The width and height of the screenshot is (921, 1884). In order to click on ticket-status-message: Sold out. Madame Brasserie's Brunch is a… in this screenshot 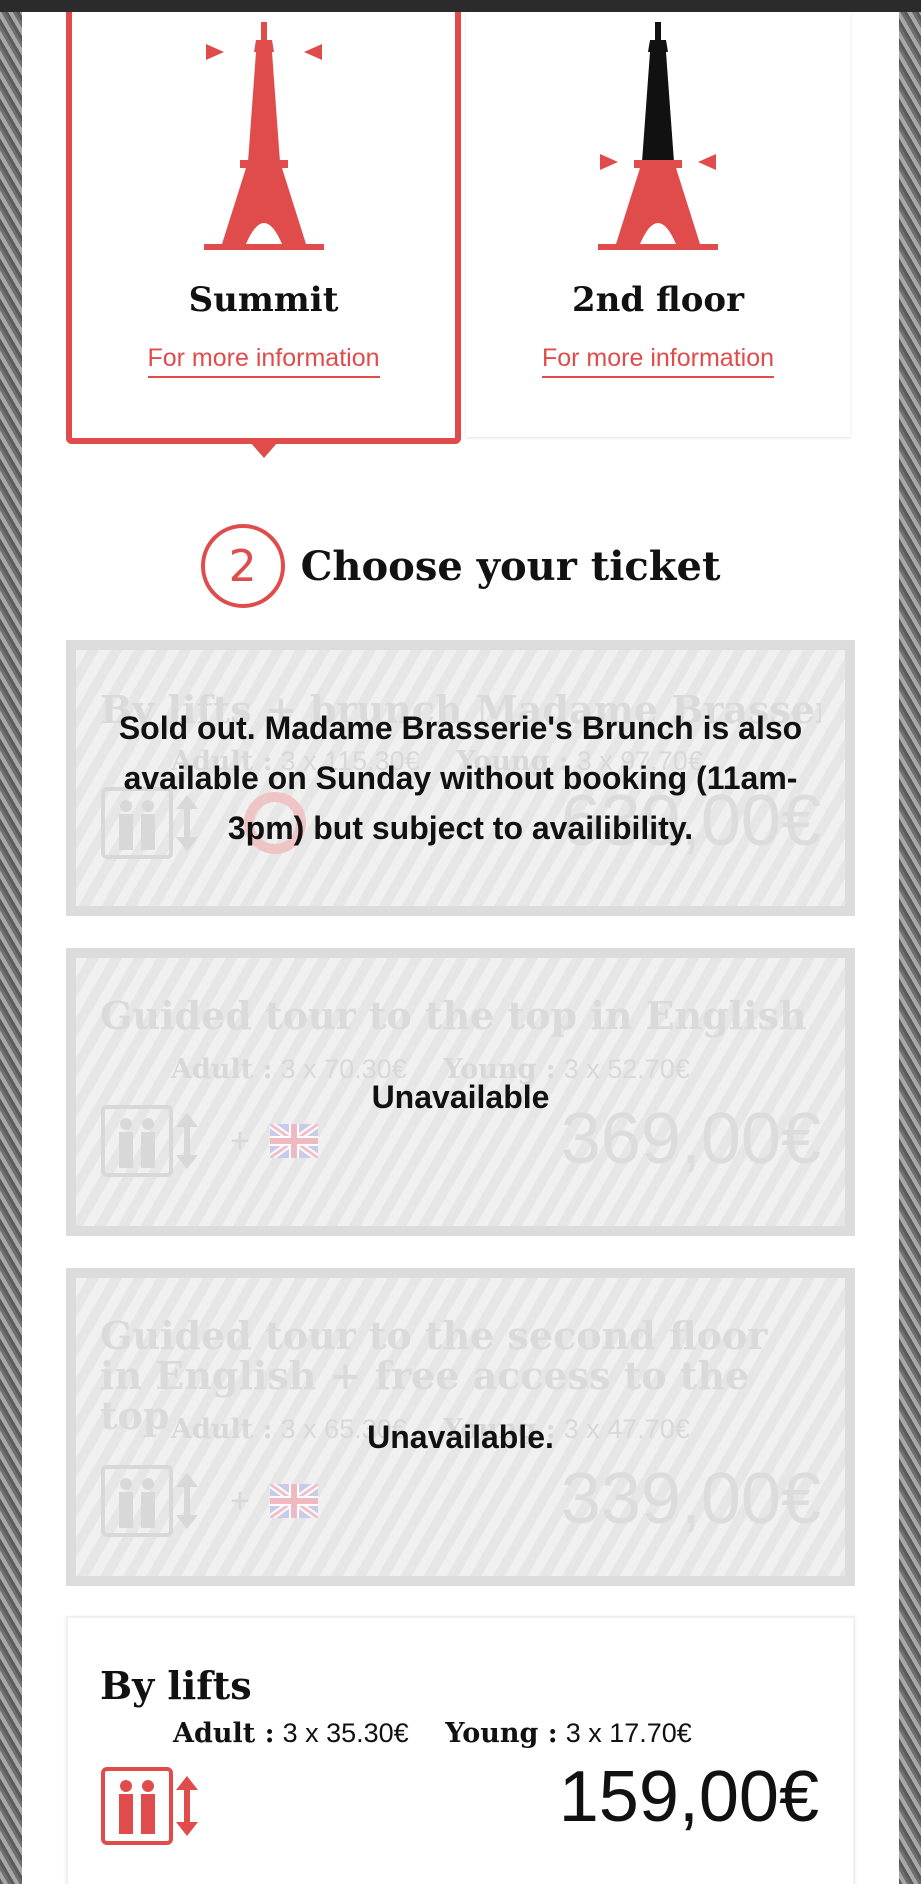, I will do `click(460, 778)`.